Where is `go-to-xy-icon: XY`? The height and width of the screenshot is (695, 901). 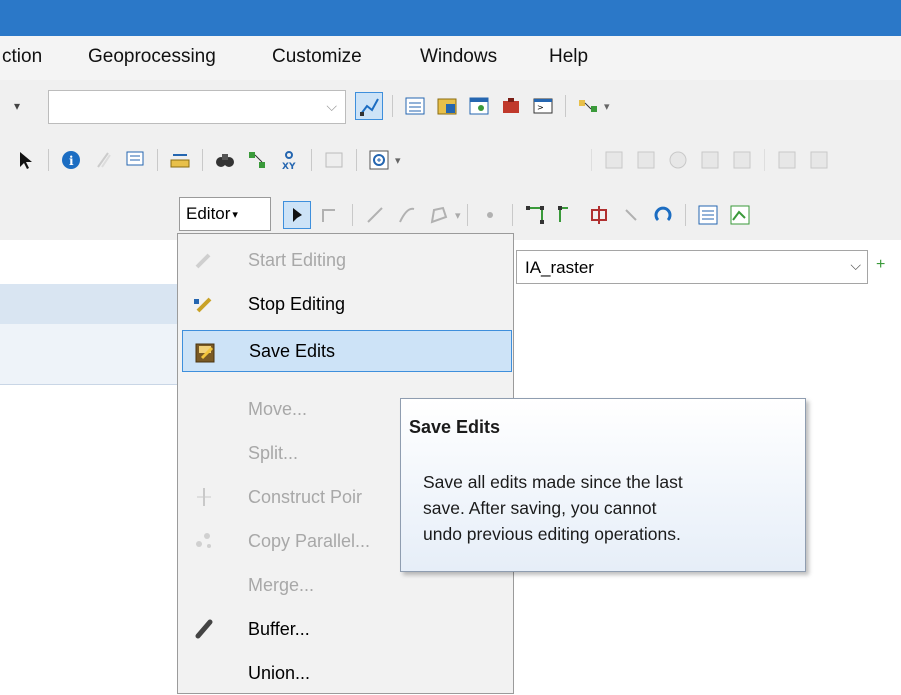 go-to-xy-icon: XY is located at coordinates (289, 160).